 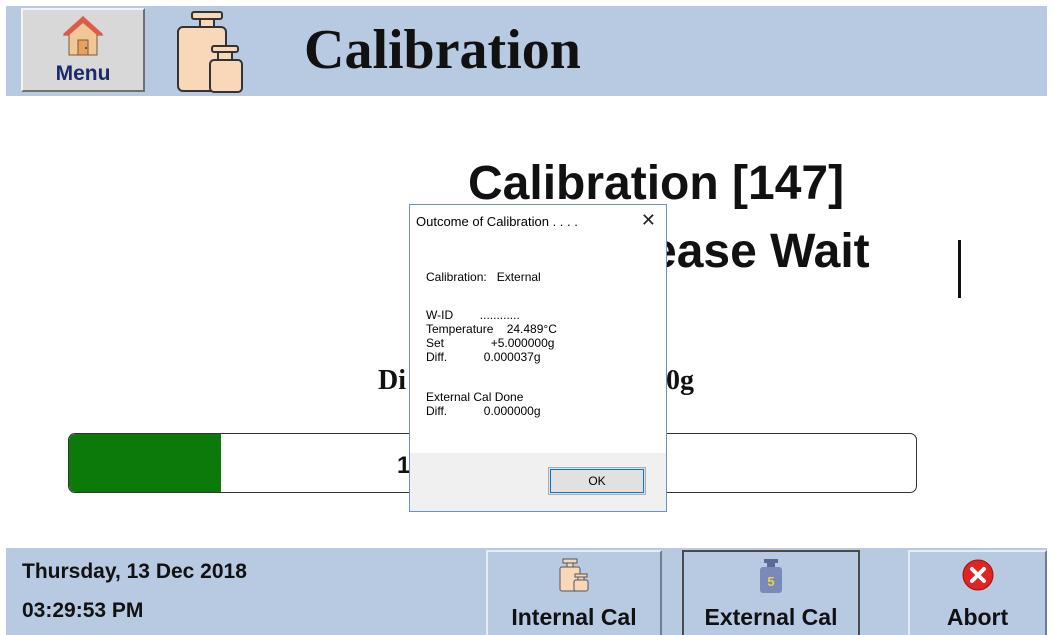 What do you see at coordinates (497, 221) in the screenshot?
I see `dialog-title: Outcome of Calibration . . . .` at bounding box center [497, 221].